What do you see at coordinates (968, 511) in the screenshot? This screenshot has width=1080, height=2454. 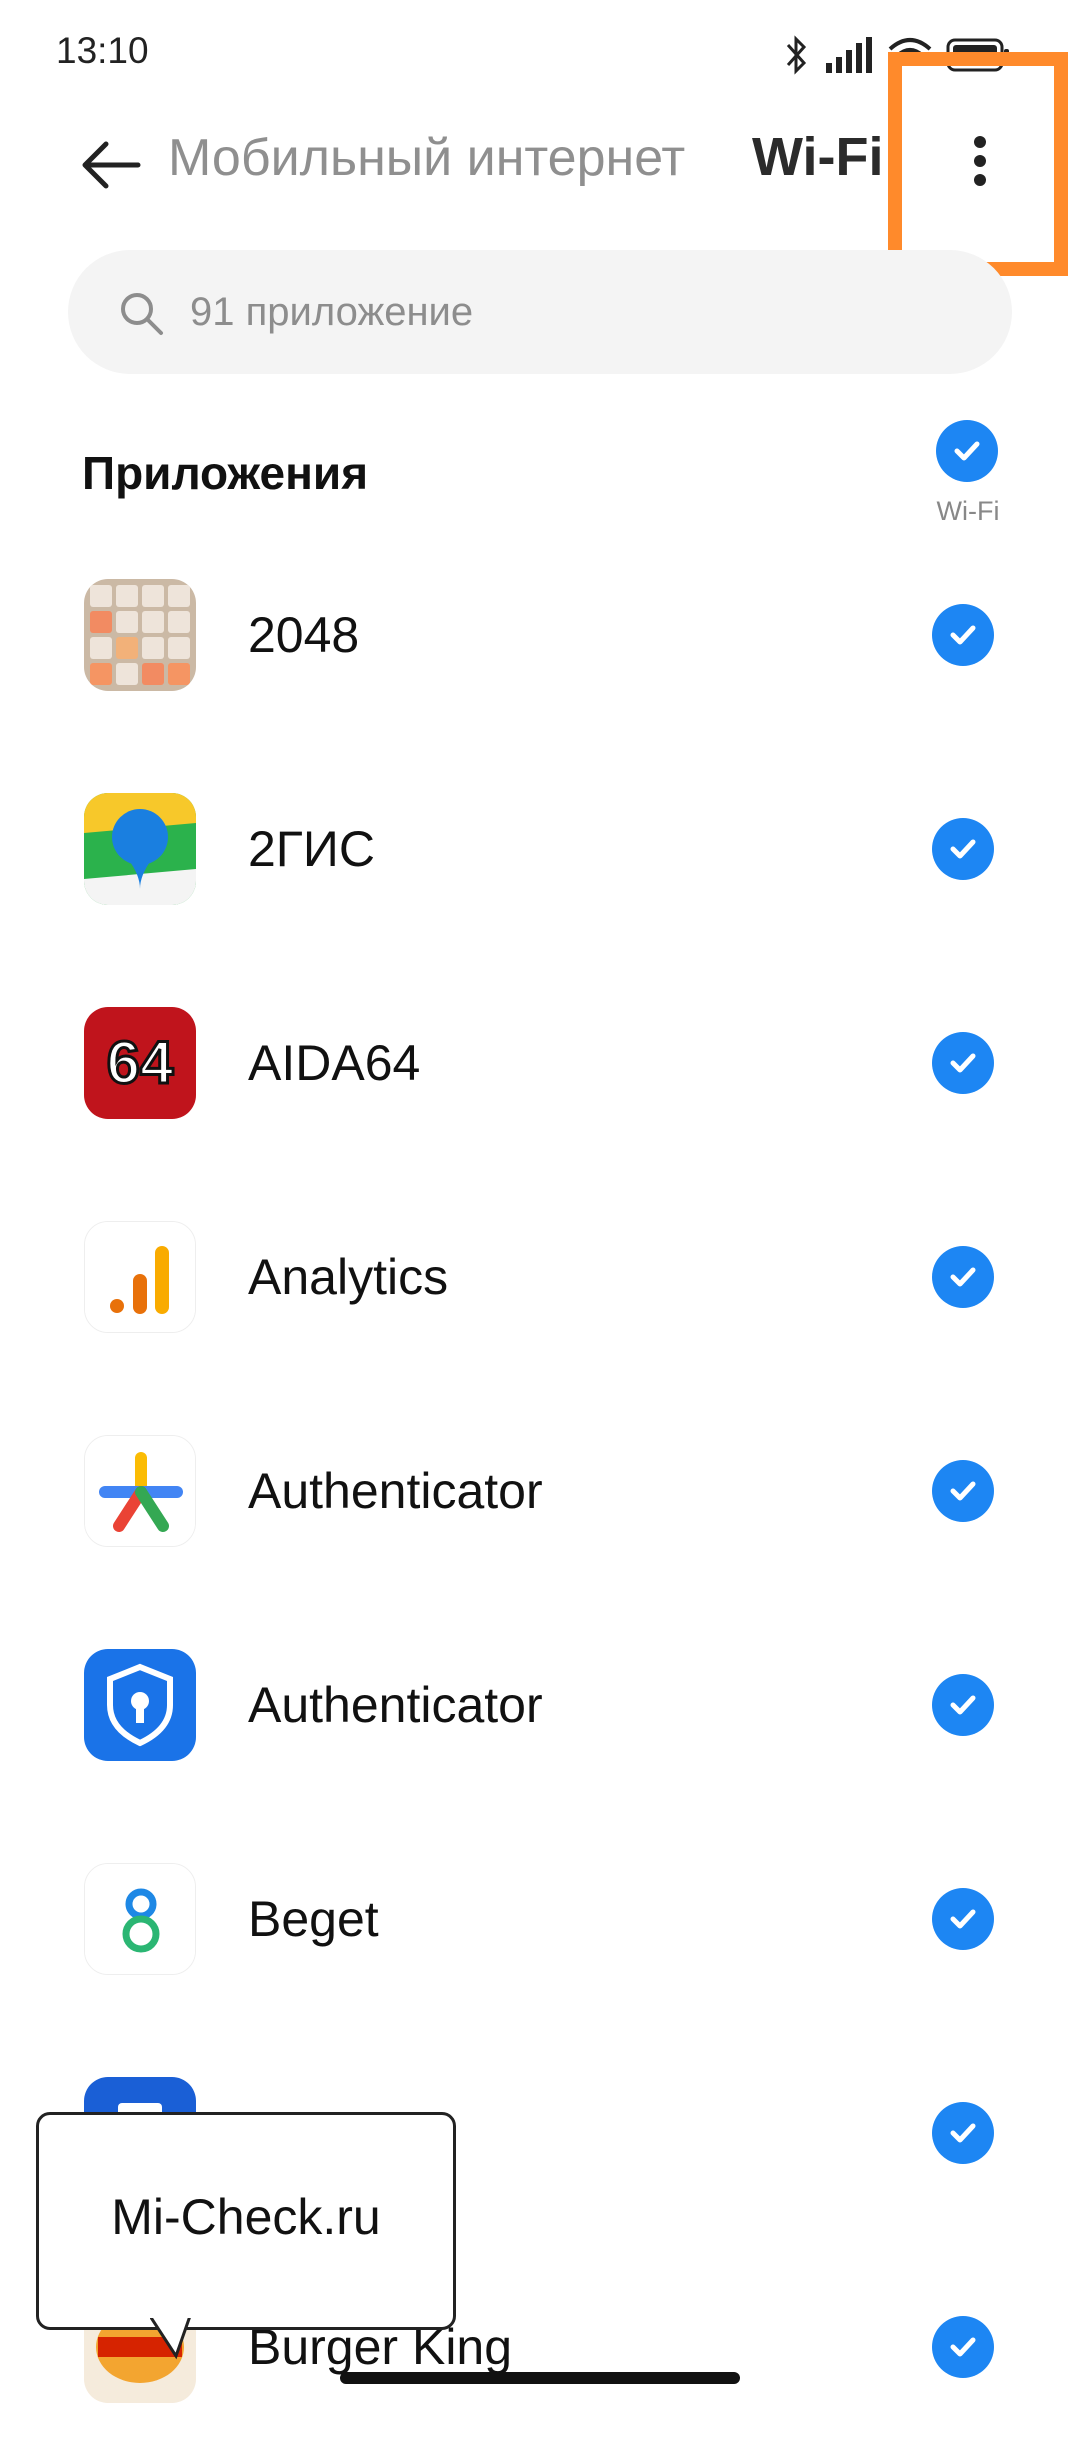 I see `wifi-column-label: Wi-Fi` at bounding box center [968, 511].